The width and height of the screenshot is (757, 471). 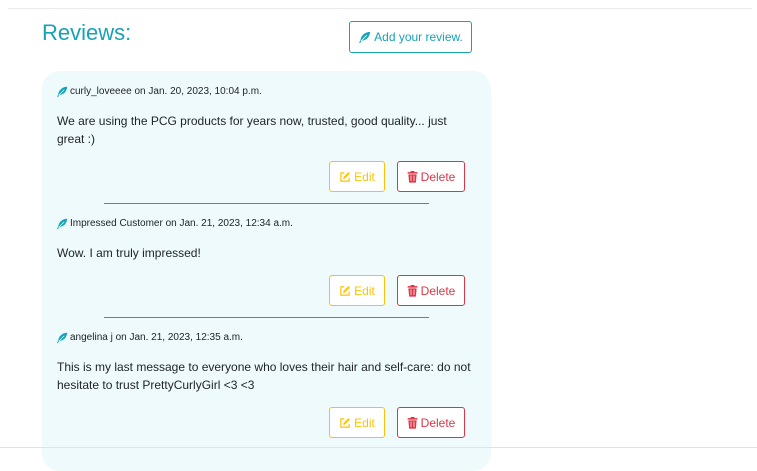 I want to click on review-author: Impressed Customer, so click(x=116, y=223).